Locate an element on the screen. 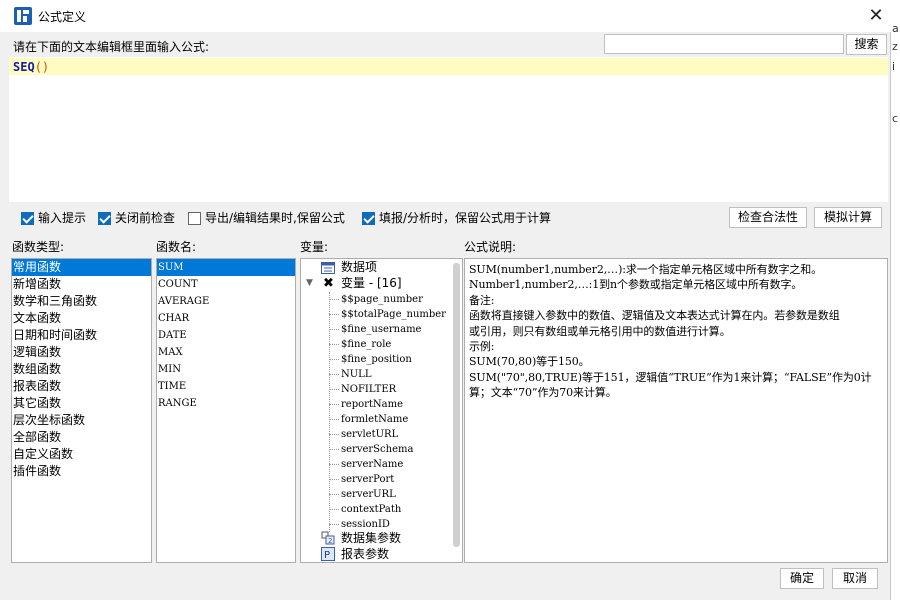  category-item: 日期和时间函数 is located at coordinates (81, 335).